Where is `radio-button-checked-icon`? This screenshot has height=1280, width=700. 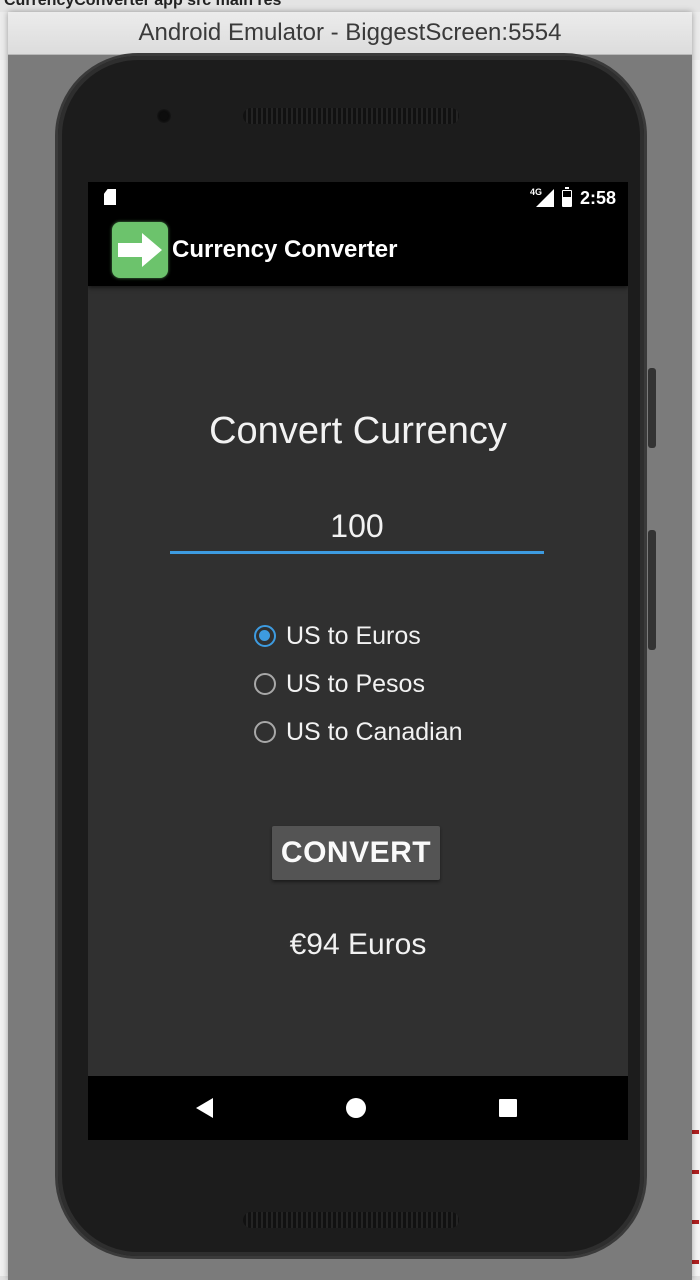 radio-button-checked-icon is located at coordinates (265, 636).